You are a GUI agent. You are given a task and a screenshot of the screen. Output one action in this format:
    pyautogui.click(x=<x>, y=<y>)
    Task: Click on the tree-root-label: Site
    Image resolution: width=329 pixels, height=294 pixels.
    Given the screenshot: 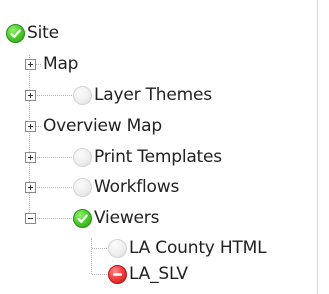 What is the action you would take?
    pyautogui.click(x=43, y=33)
    